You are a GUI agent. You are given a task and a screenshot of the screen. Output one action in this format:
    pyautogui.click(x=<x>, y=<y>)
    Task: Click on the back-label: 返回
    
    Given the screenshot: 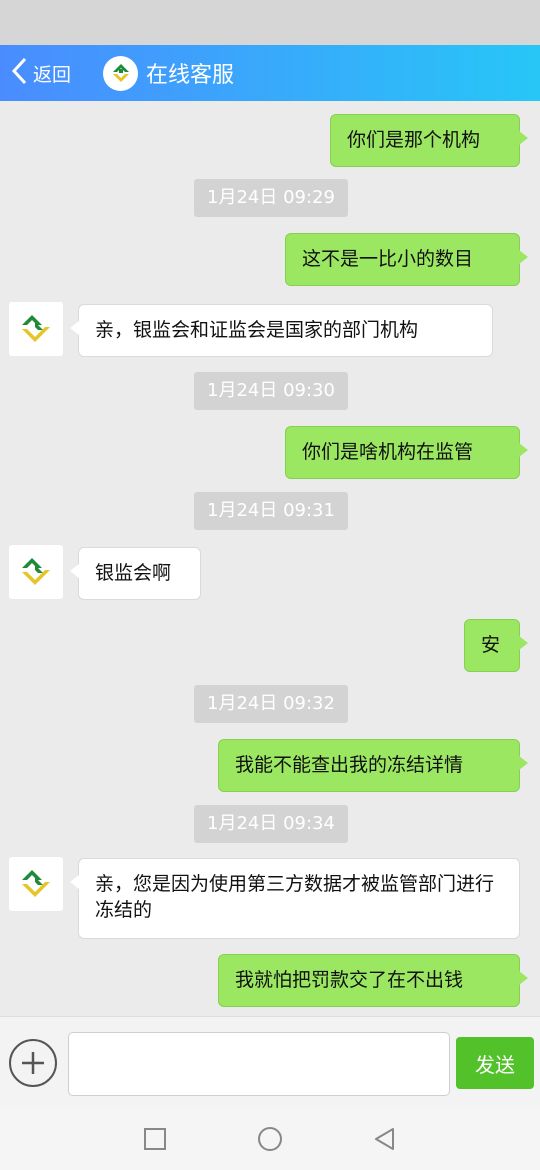 What is the action you would take?
    pyautogui.click(x=52, y=74)
    